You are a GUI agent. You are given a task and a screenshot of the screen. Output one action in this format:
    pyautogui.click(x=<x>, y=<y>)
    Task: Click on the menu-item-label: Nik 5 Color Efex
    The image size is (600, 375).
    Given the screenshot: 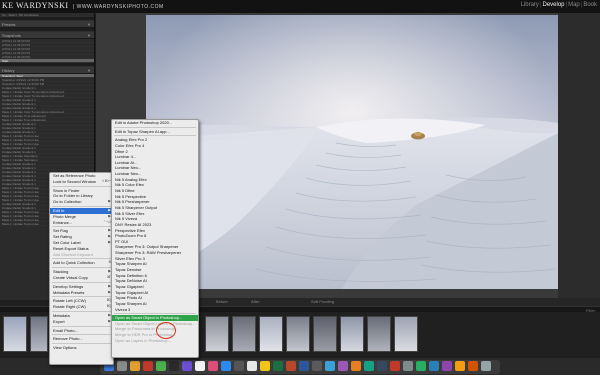 What is the action you would take?
    pyautogui.click(x=129, y=185)
    